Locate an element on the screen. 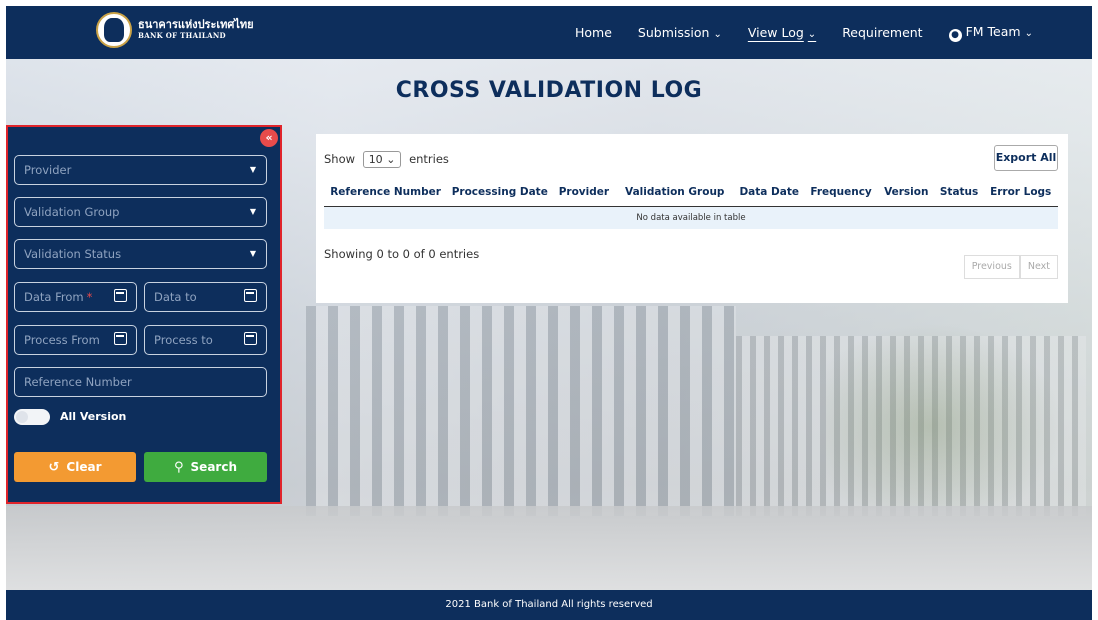  nav-item-home: Home is located at coordinates (593, 32).